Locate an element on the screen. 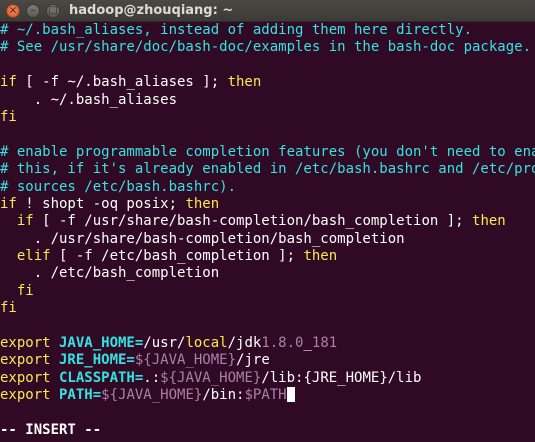  code-line: . ~/.bash_aliases is located at coordinates (89, 99).